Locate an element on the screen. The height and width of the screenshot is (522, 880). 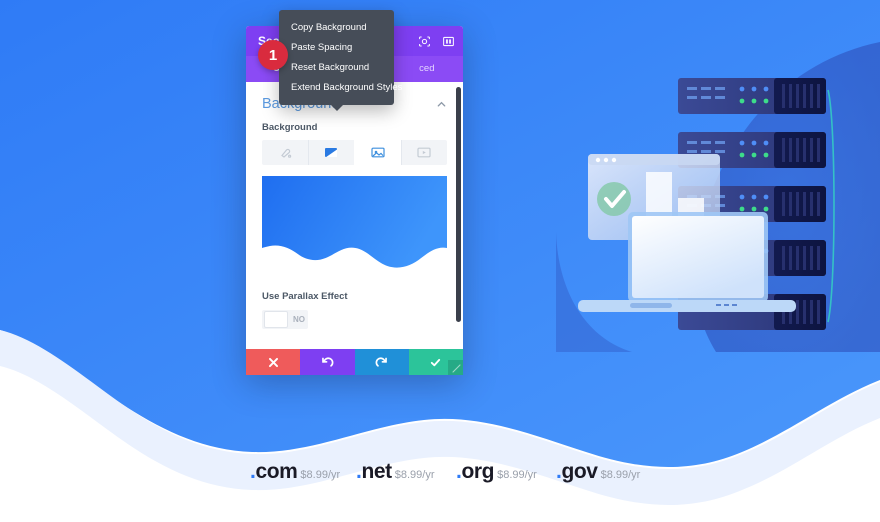
background-type-image is located at coordinates (377, 152).